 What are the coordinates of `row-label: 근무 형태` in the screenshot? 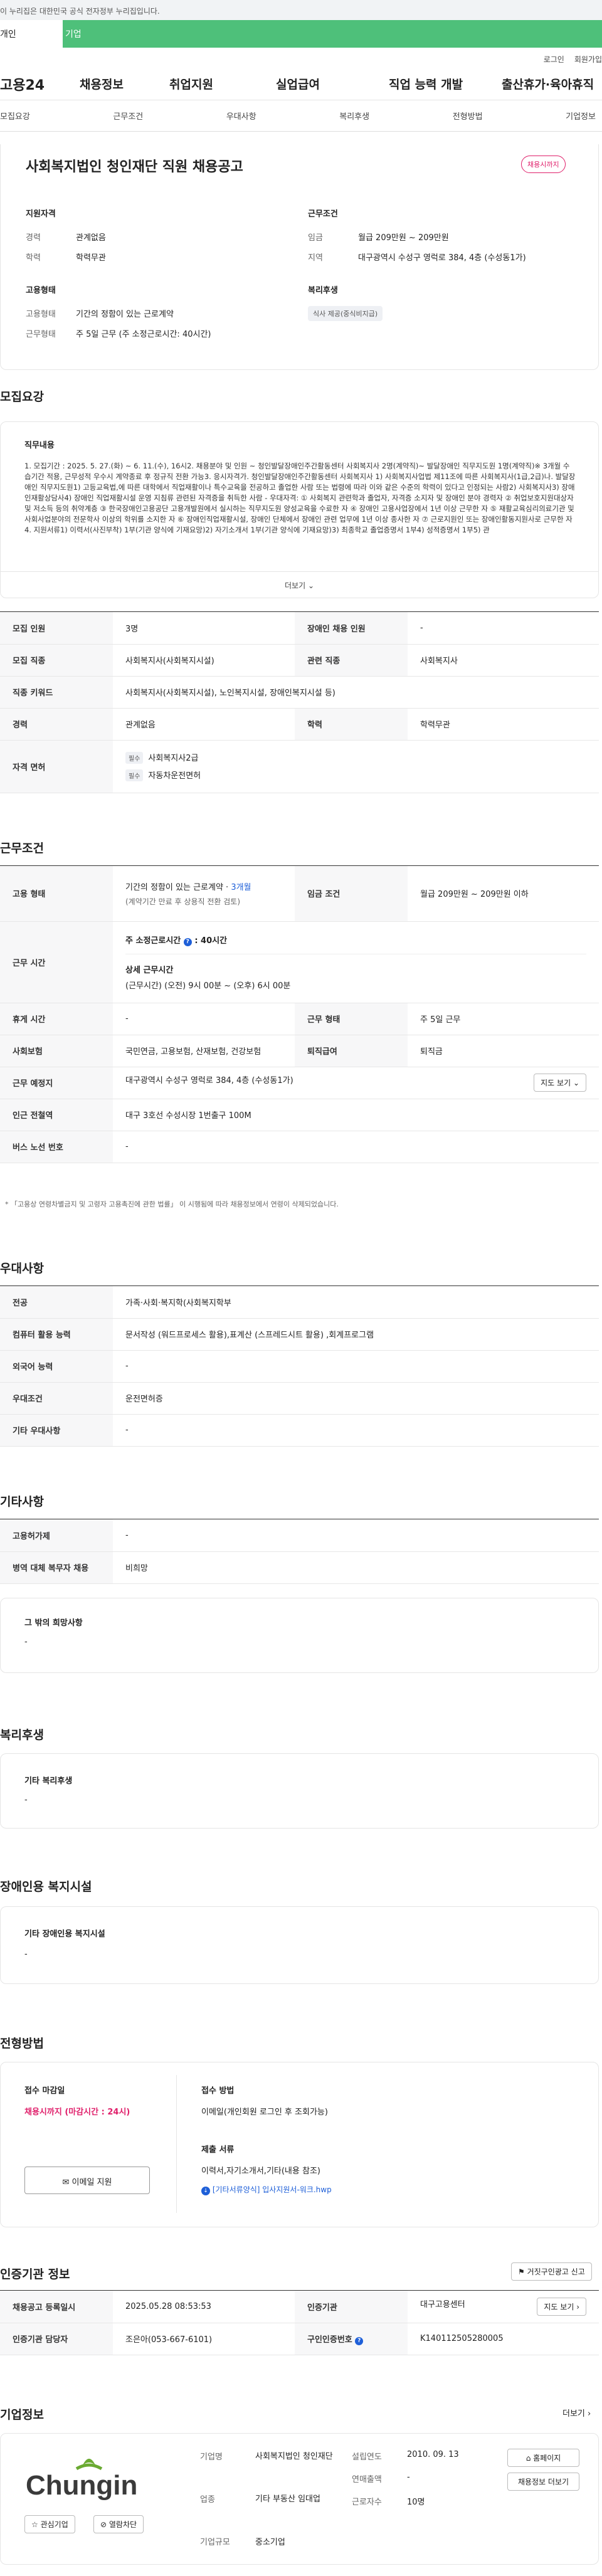 It's located at (351, 1019).